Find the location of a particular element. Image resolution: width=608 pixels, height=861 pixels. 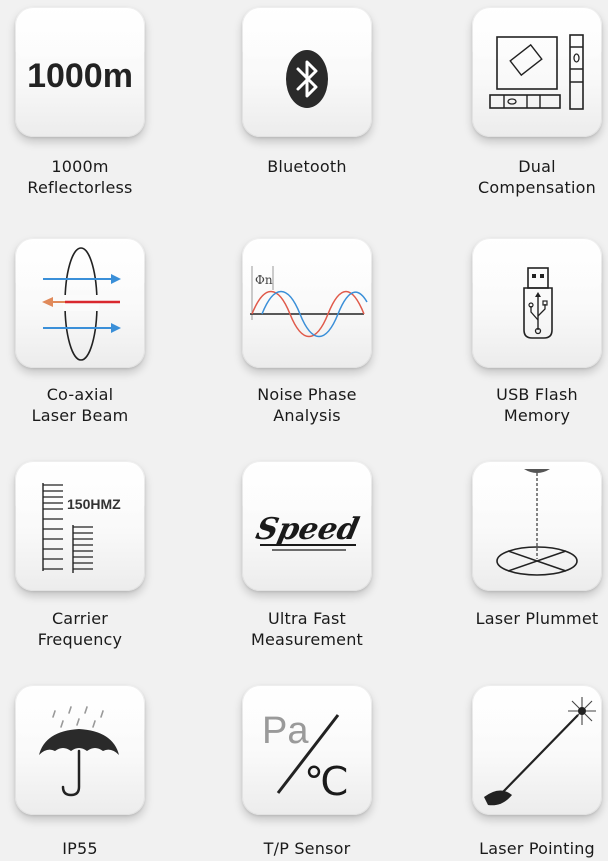

feature-tile-laser-pointing is located at coordinates (537, 750).